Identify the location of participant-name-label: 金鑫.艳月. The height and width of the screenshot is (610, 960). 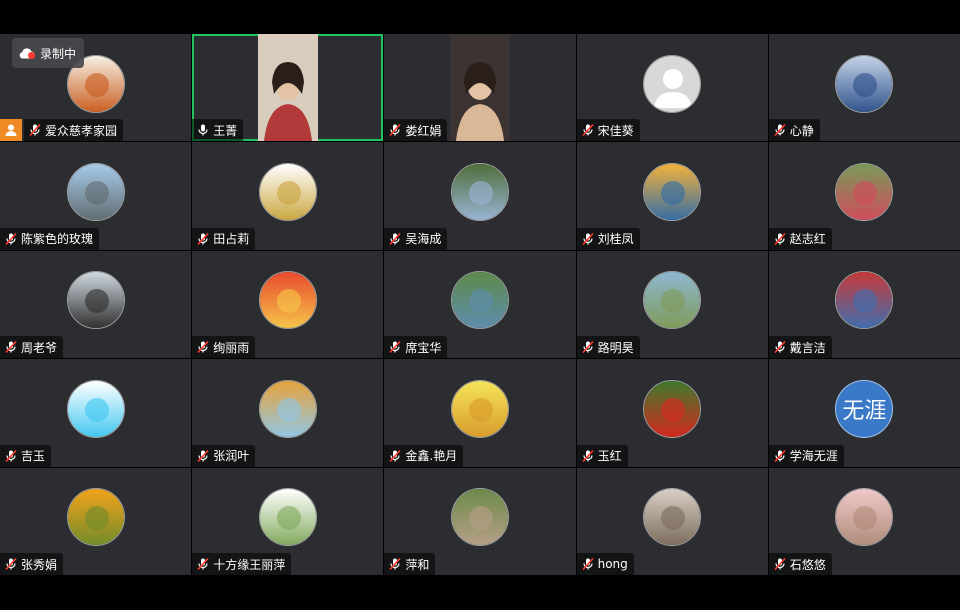
(424, 455).